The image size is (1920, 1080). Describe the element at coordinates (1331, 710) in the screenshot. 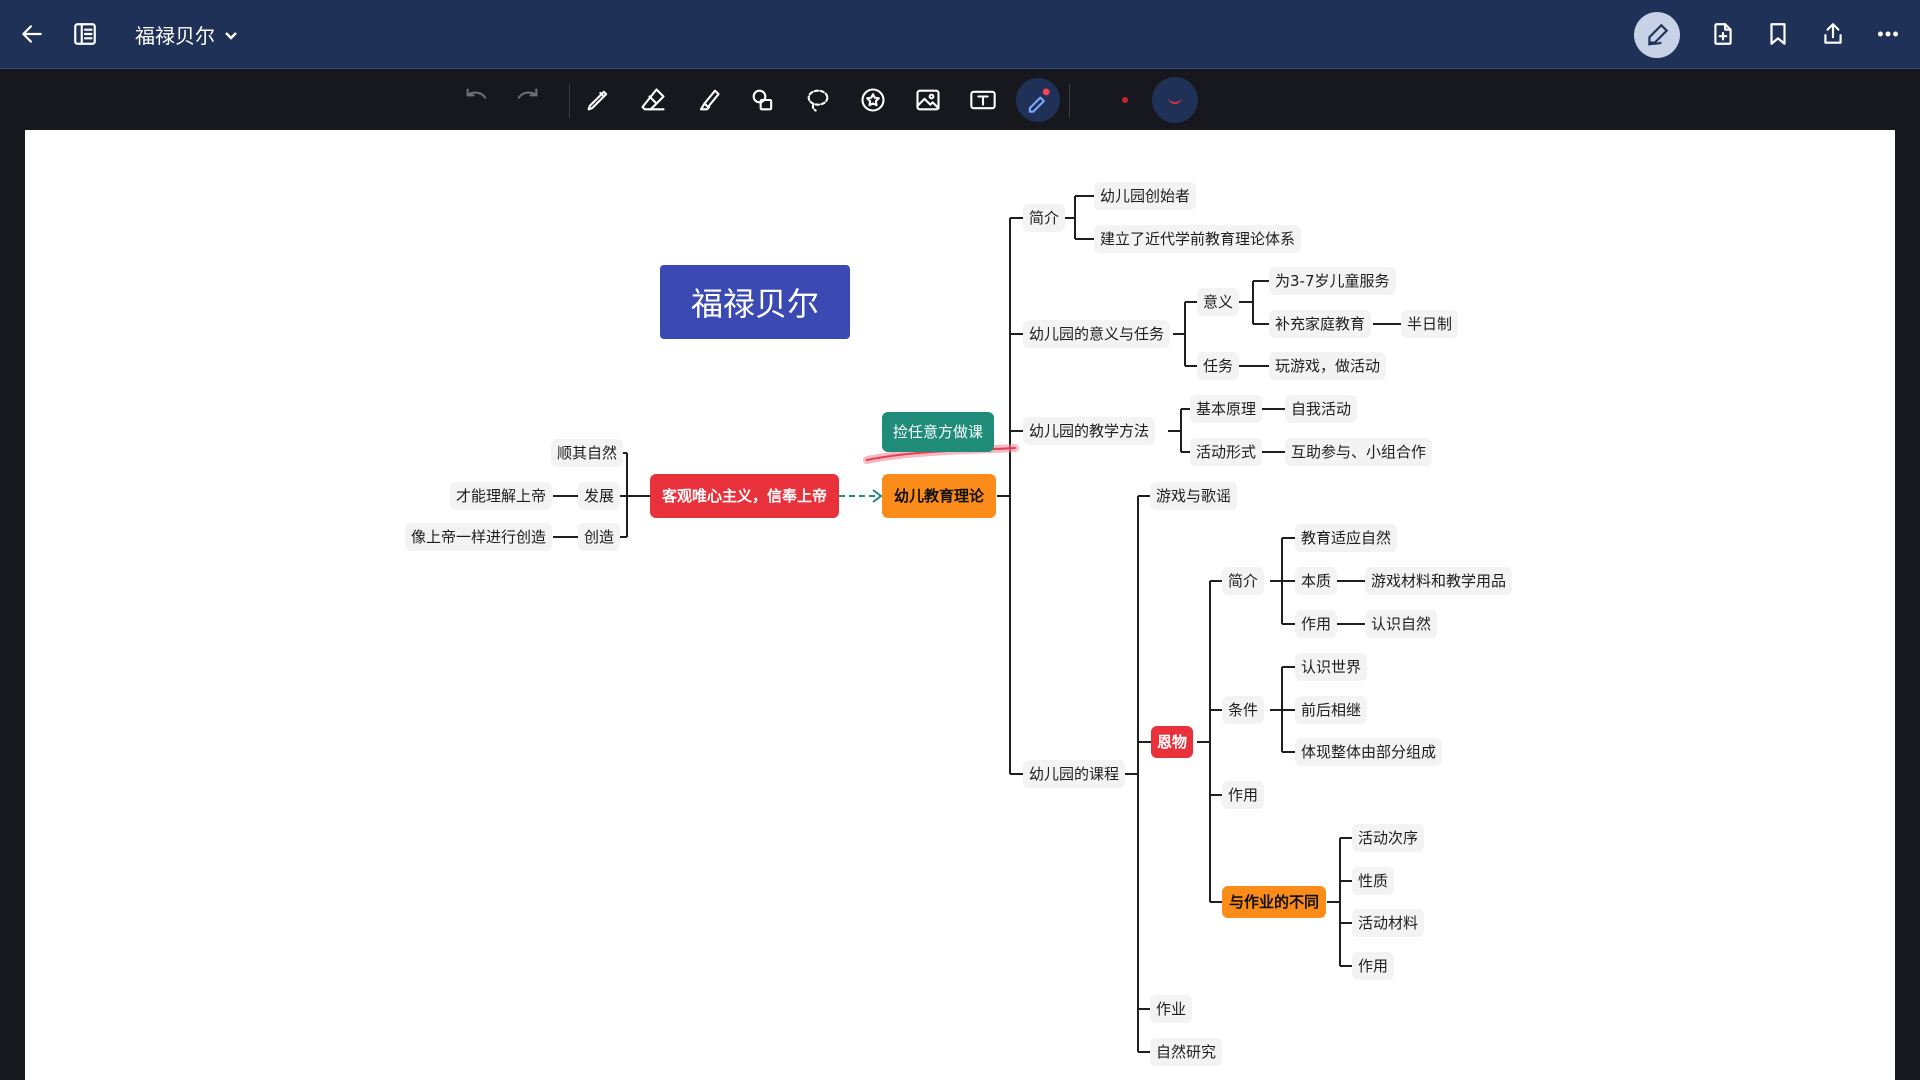

I see `gift-cond-child-2: 前后相继` at that location.